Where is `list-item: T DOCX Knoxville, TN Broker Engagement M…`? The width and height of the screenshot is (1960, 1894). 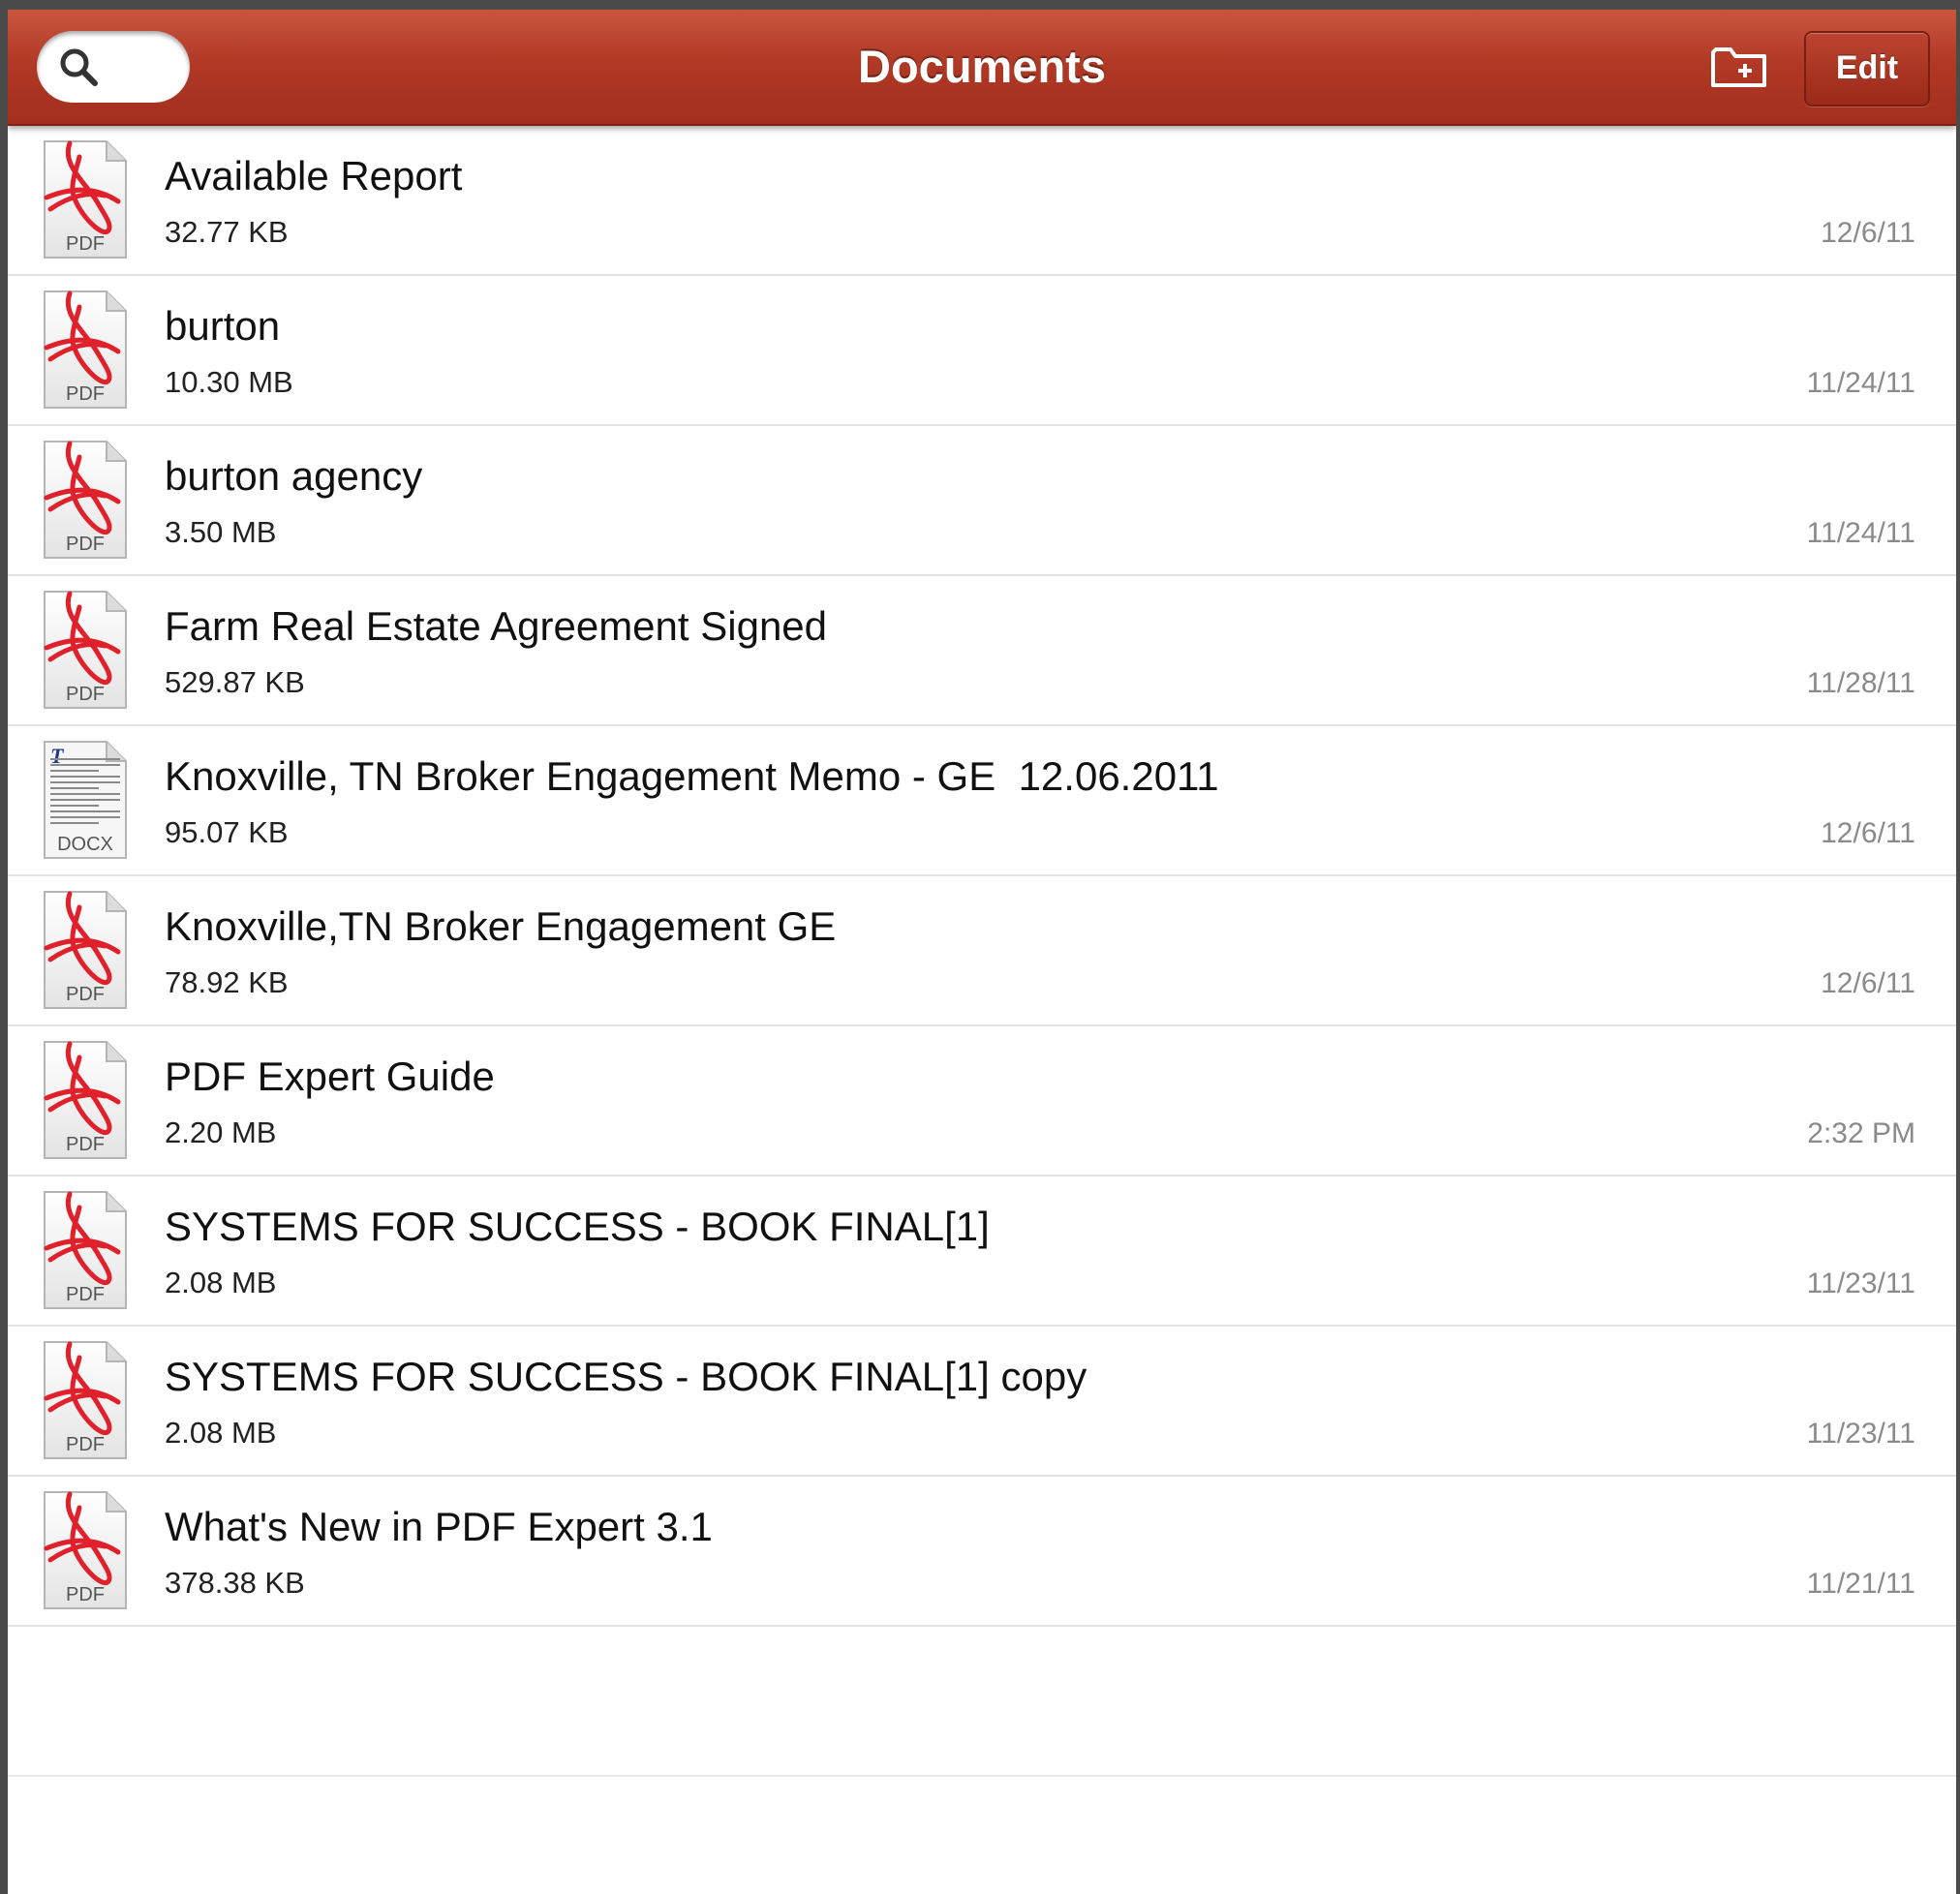 list-item: T DOCX Knoxville, TN Broker Engagement M… is located at coordinates (982, 801).